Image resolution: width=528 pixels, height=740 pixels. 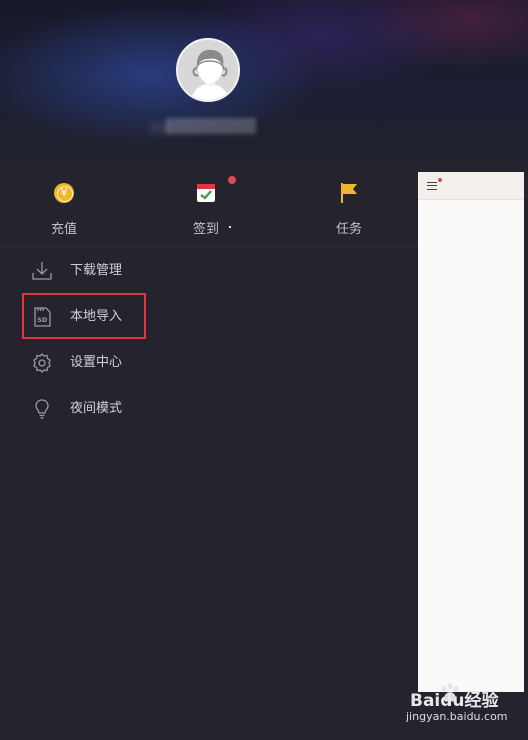 I want to click on recharge-button: ¥ 充值, so click(x=64, y=211).